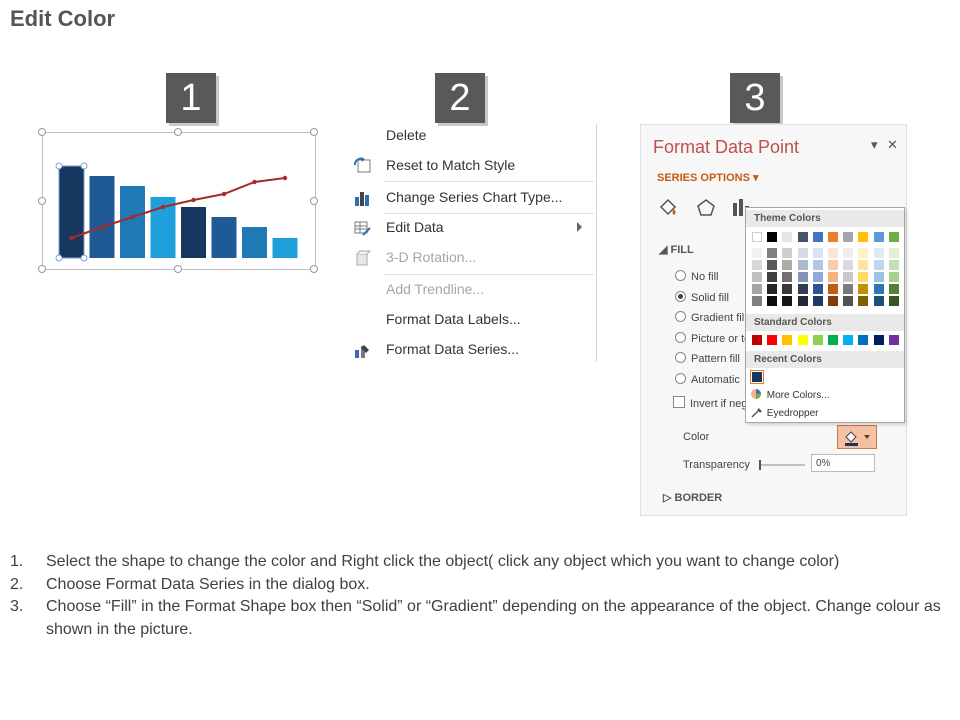 The height and width of the screenshot is (720, 960). I want to click on resize-handle-tc, so click(178, 132).